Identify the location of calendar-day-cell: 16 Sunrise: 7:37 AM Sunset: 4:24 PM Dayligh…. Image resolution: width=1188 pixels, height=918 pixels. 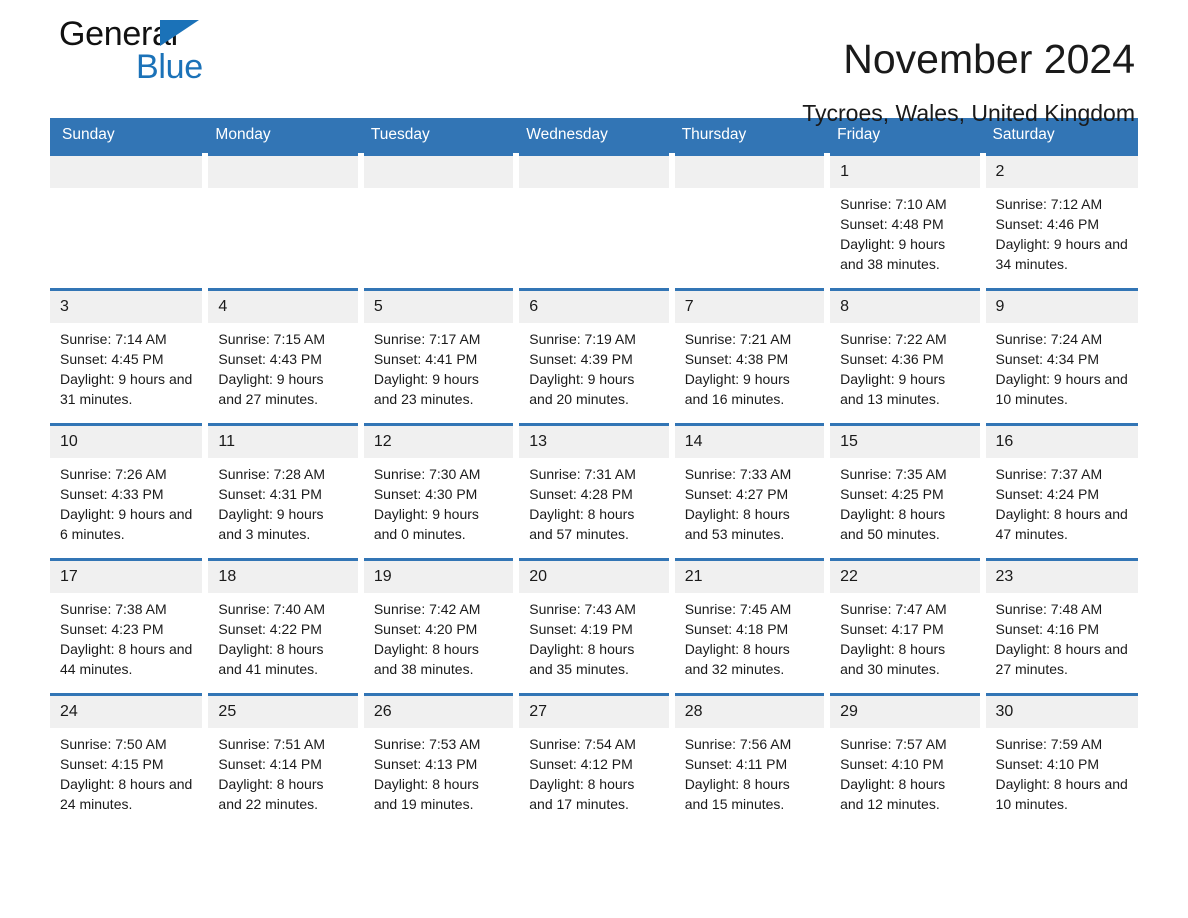
(1058, 491).